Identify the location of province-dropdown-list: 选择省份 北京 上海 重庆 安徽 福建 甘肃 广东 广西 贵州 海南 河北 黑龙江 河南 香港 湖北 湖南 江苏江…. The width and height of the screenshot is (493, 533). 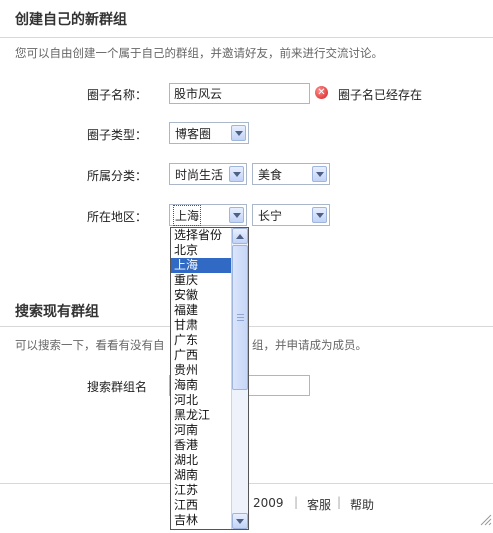
(209, 378).